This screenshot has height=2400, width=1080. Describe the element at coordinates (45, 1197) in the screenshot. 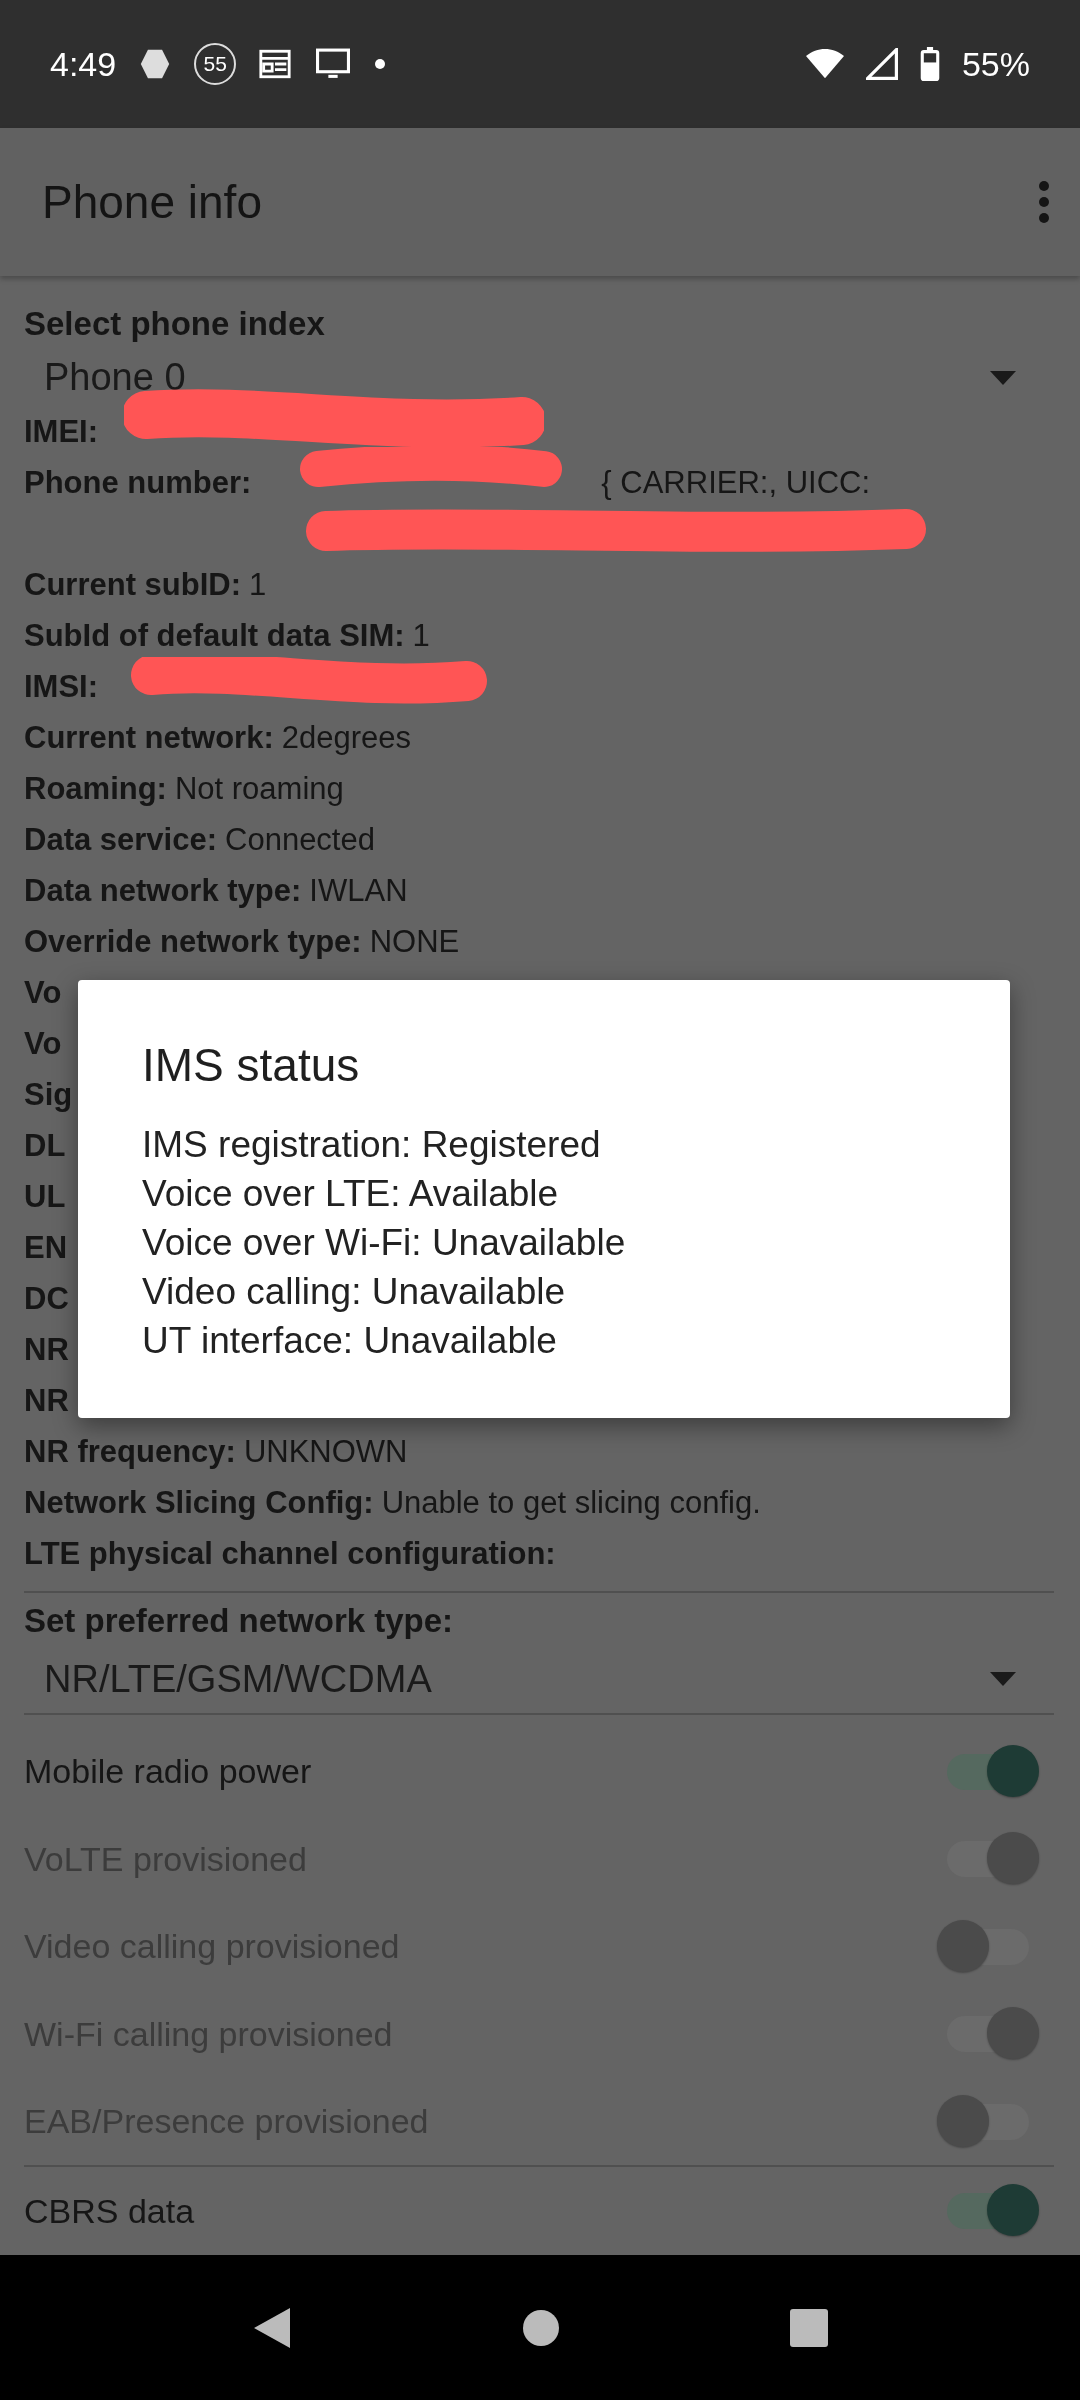

I see `info-line: UL` at that location.